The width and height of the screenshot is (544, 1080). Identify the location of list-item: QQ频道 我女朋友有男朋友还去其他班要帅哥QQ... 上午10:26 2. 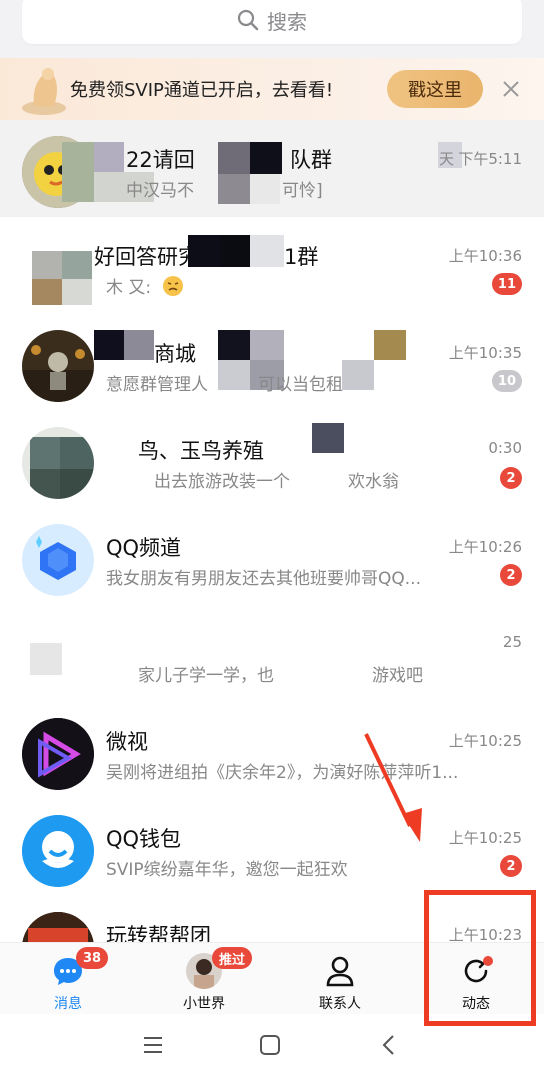
(272, 556).